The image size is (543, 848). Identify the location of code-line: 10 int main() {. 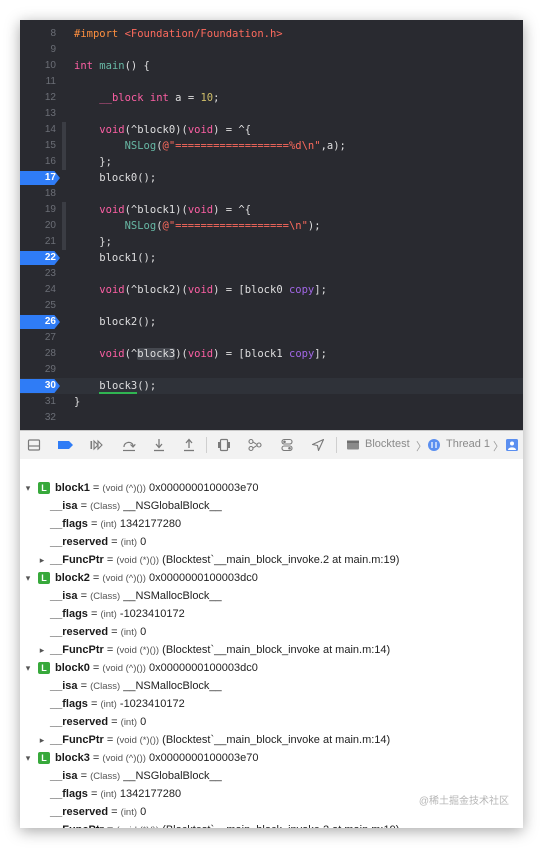
(271, 66).